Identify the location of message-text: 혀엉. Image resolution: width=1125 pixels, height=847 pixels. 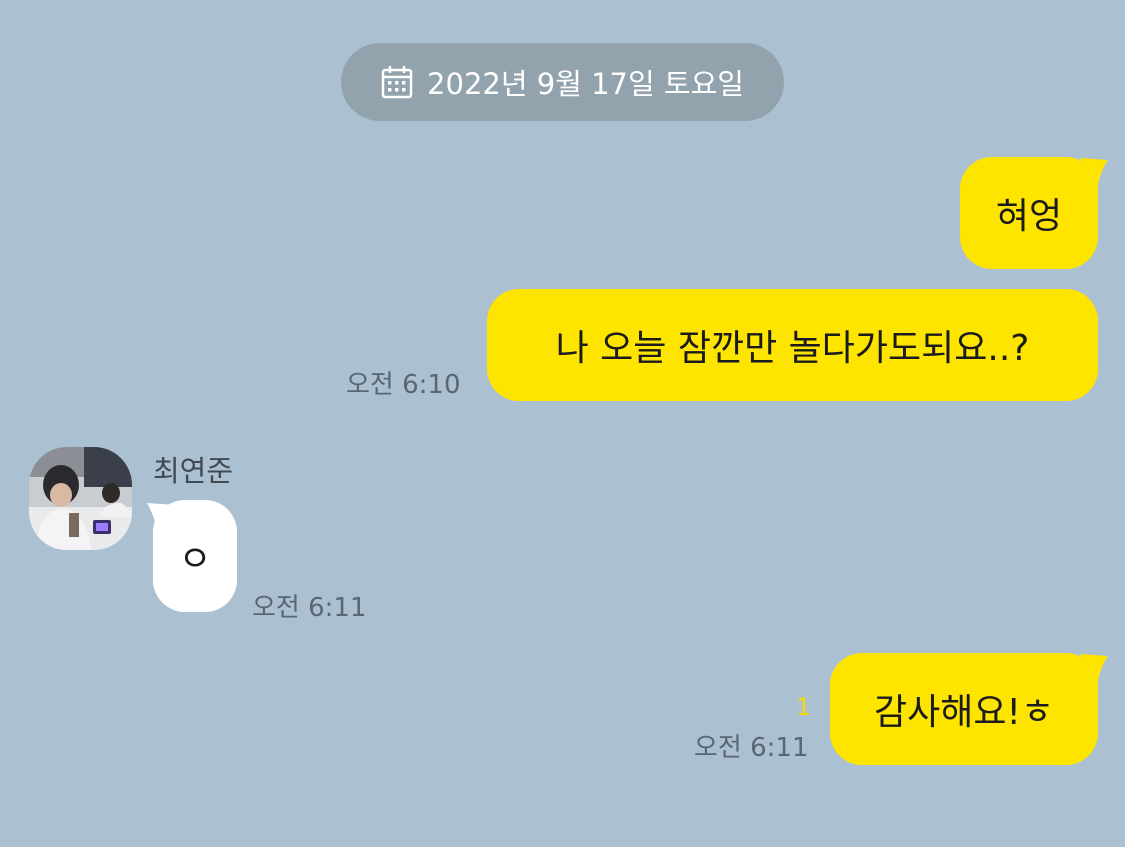
(1029, 216).